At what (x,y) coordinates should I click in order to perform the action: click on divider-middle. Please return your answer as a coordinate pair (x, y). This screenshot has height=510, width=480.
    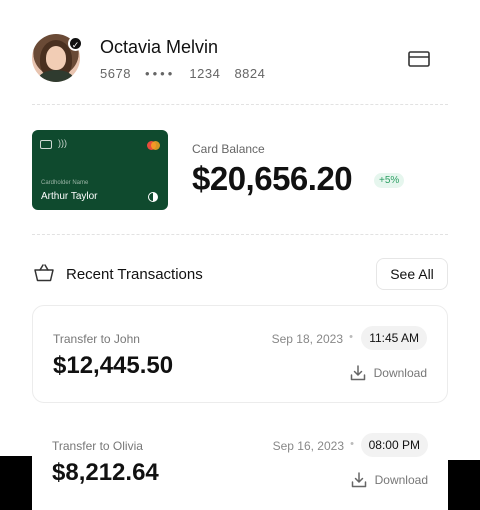
    Looking at the image, I should click on (240, 234).